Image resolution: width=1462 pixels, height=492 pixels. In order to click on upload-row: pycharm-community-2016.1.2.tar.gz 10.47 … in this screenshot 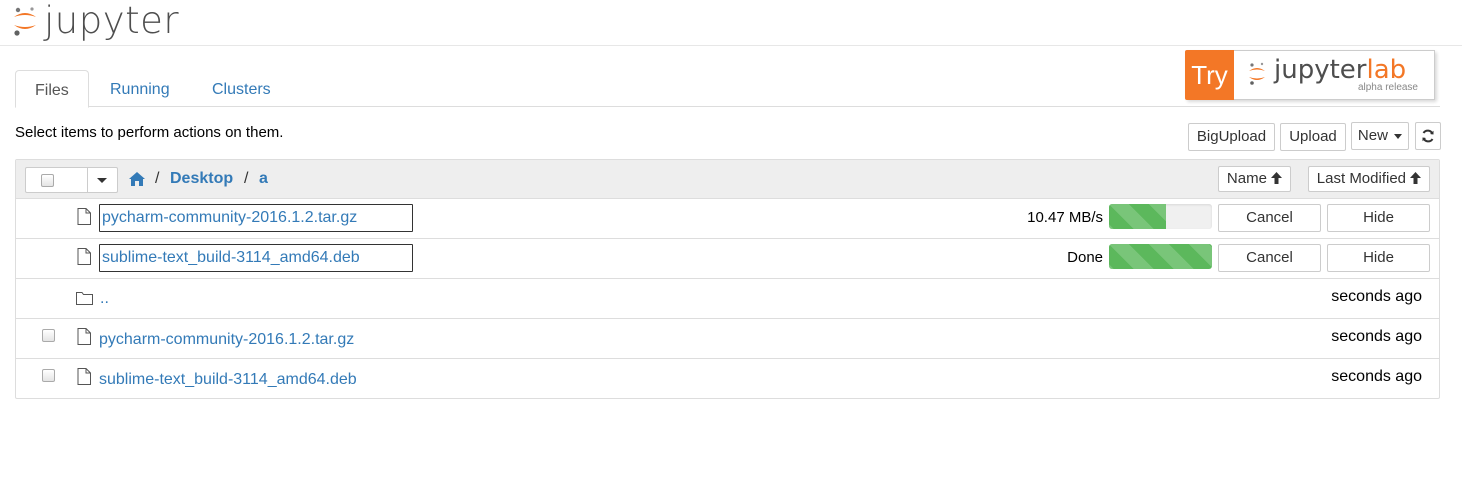, I will do `click(727, 219)`.